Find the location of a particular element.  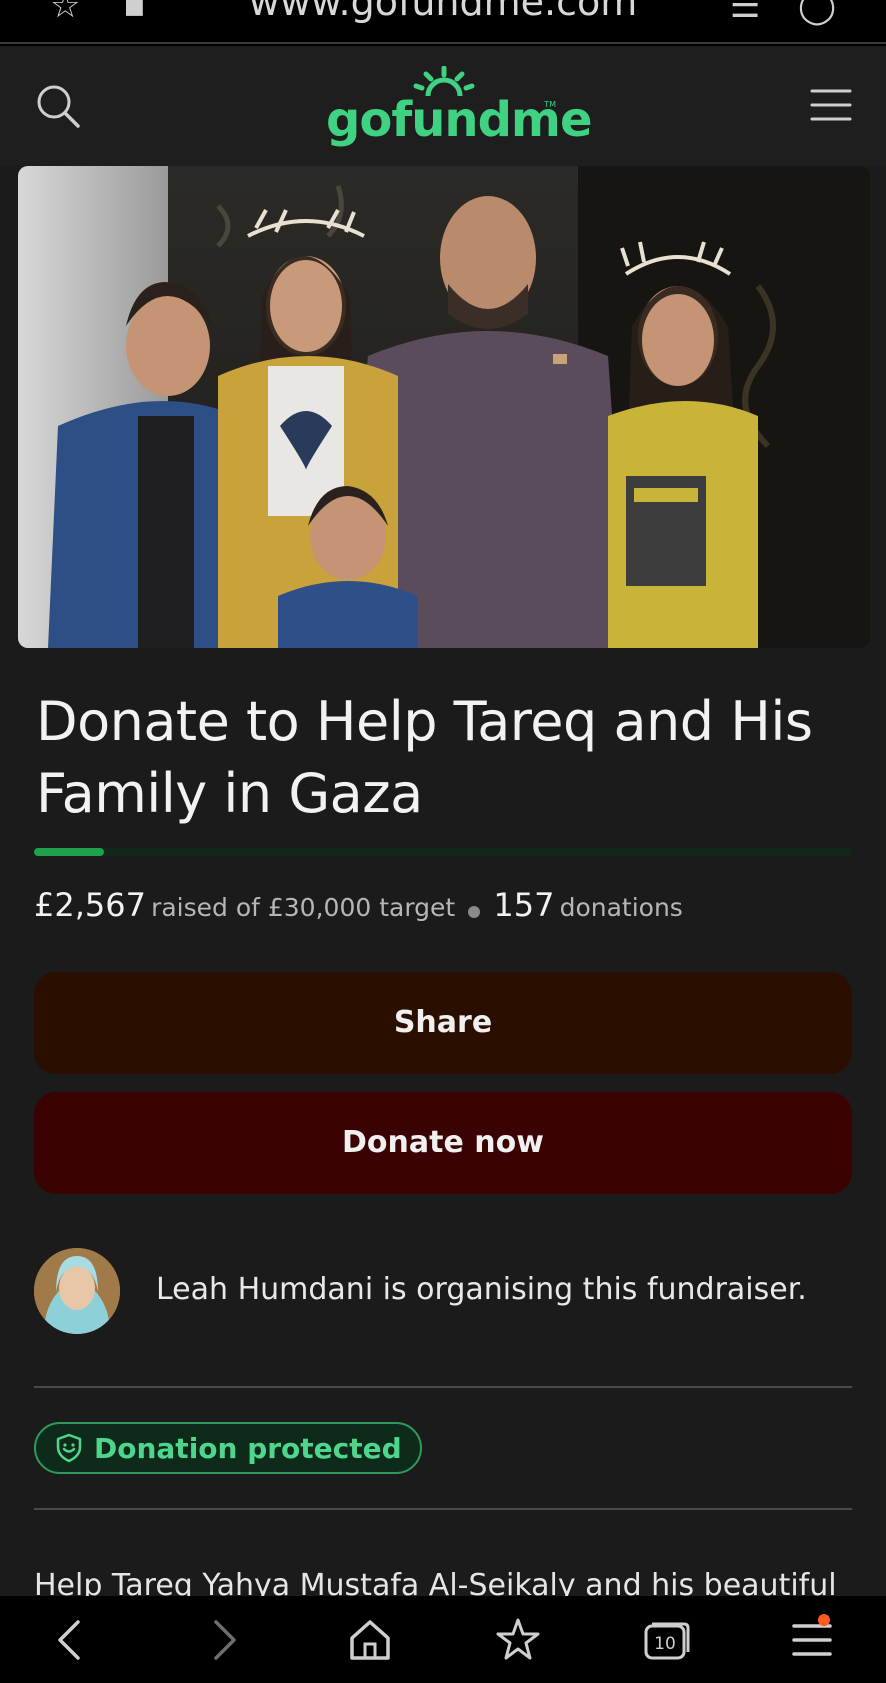

progress-bar is located at coordinates (443, 852).